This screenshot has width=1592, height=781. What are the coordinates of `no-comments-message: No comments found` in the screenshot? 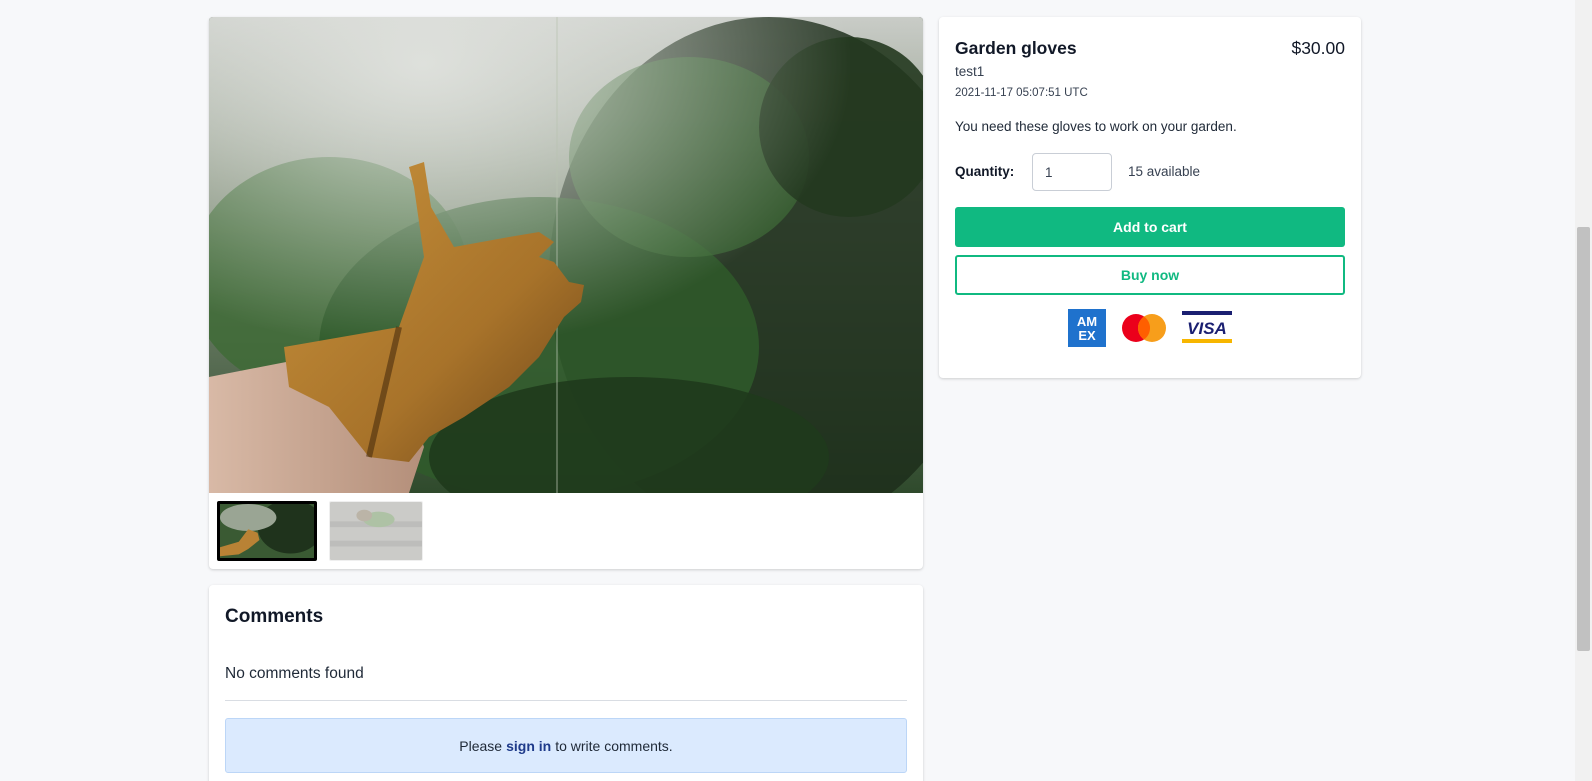 It's located at (294, 673).